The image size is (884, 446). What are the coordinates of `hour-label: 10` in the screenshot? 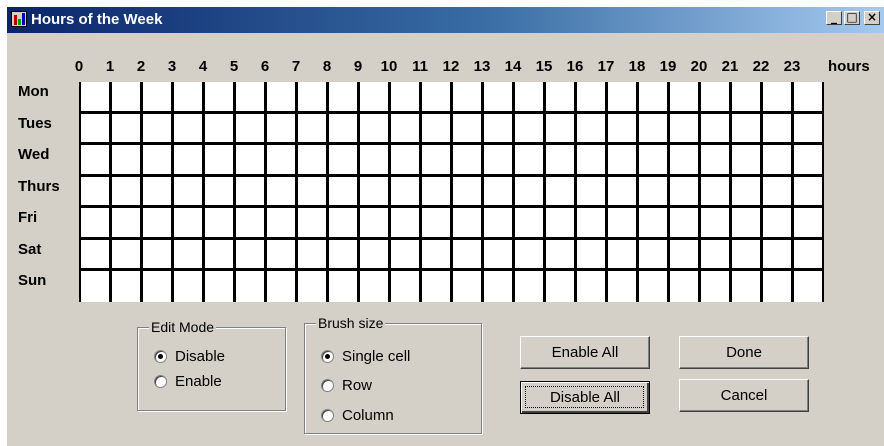 It's located at (389, 66).